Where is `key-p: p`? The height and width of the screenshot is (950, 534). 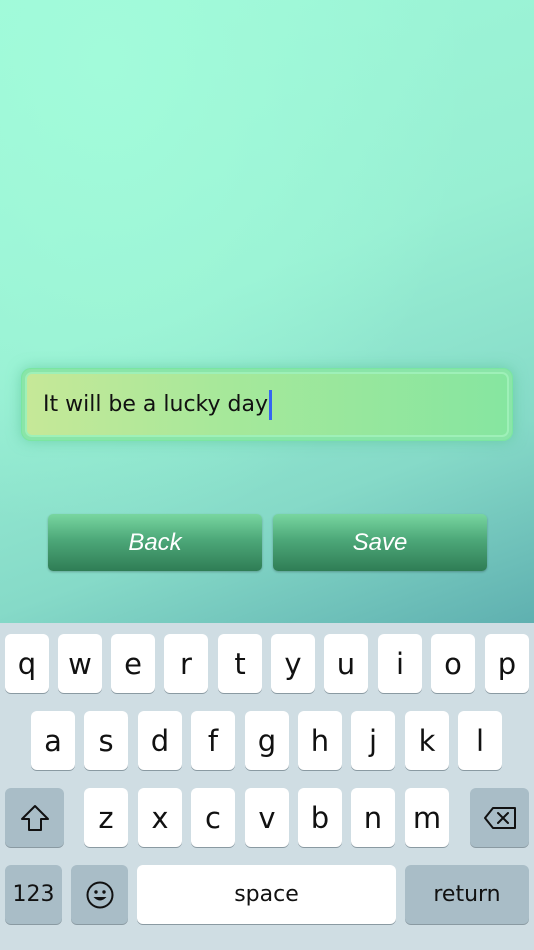 key-p: p is located at coordinates (507, 663).